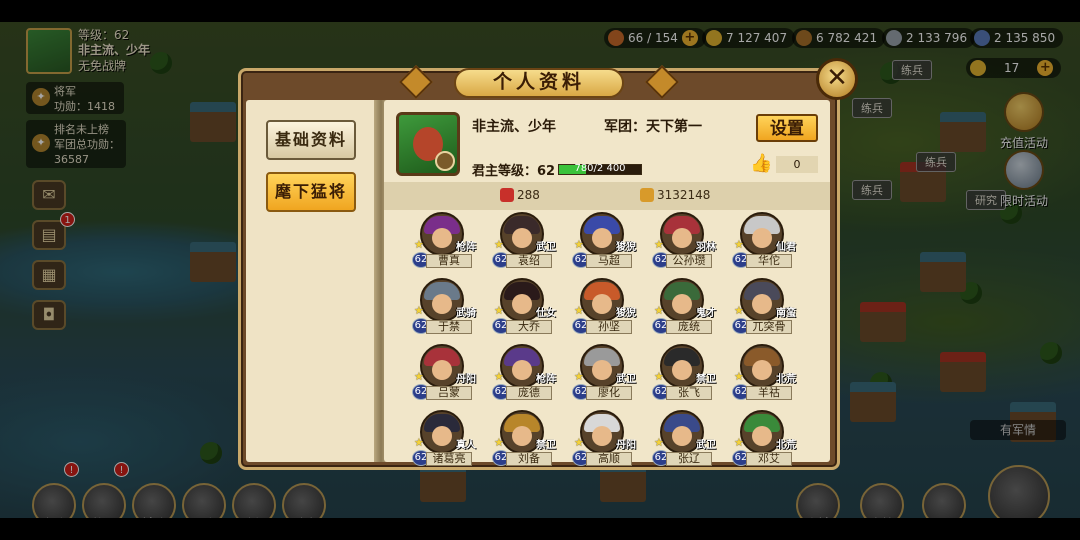 The height and width of the screenshot is (540, 1080). I want to click on hero-class: 真人, so click(466, 445).